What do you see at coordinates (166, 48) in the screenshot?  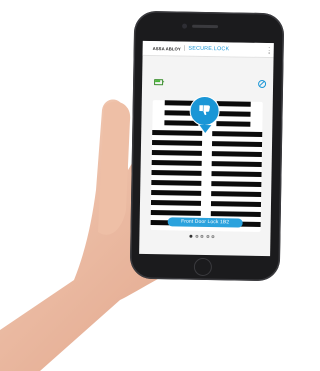 I see `brand-logo: ASSA ABLOY` at bounding box center [166, 48].